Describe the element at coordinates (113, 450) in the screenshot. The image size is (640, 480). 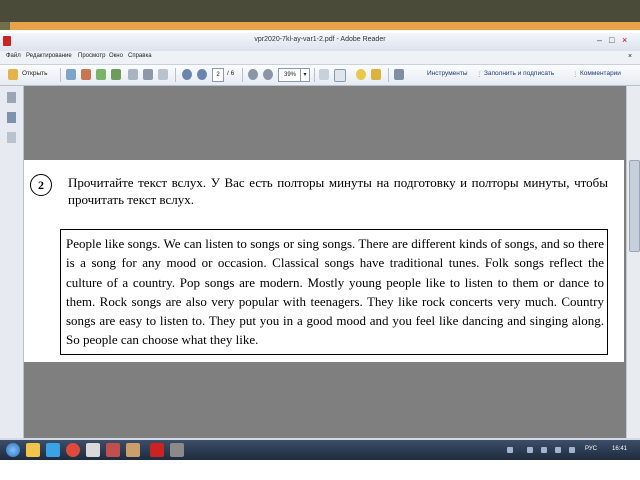
I see `powerpoint-icon` at that location.